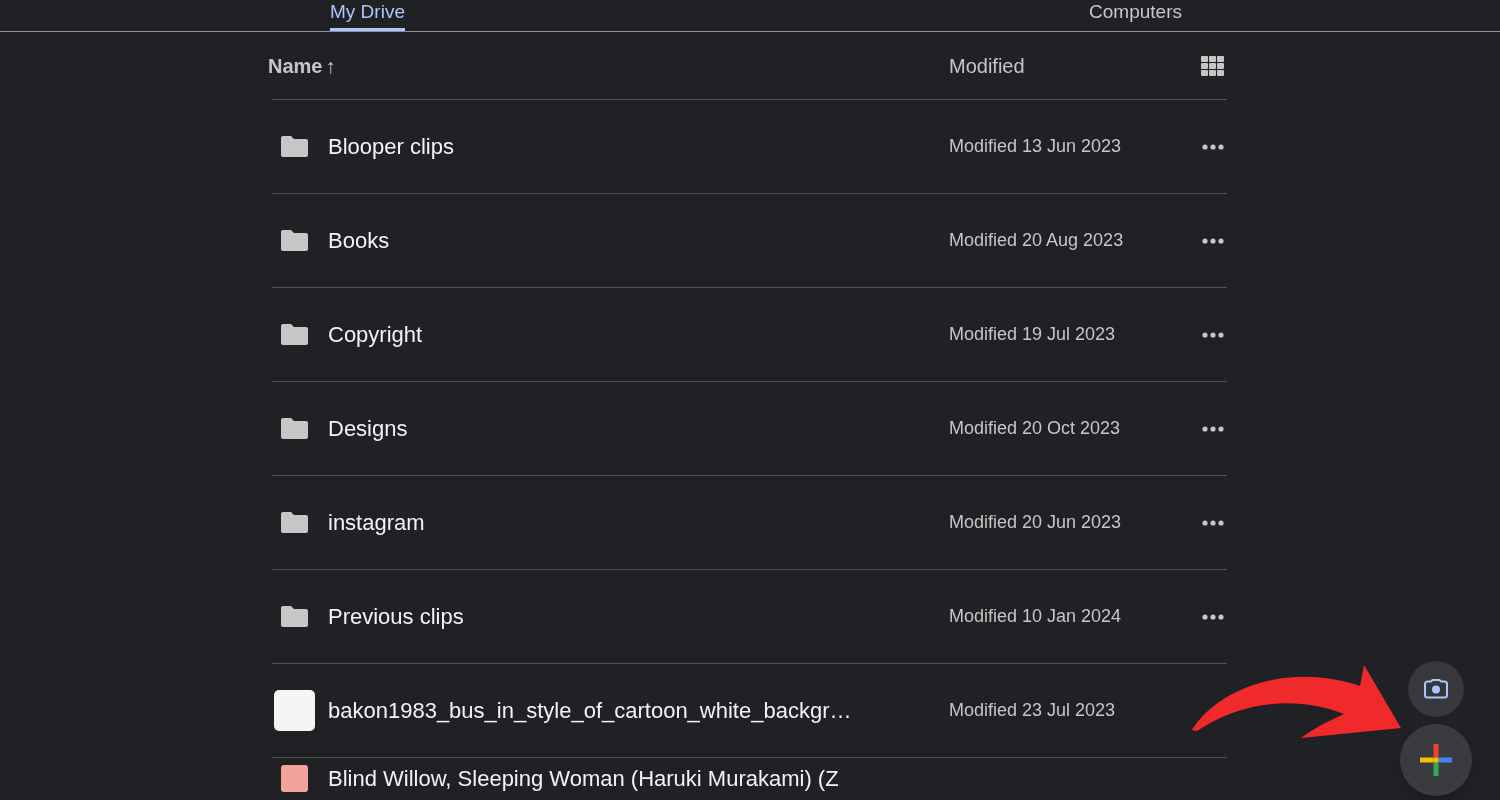 Image resolution: width=1500 pixels, height=800 pixels. Describe the element at coordinates (638, 146) in the screenshot. I see `file-name: Blooper clips` at that location.